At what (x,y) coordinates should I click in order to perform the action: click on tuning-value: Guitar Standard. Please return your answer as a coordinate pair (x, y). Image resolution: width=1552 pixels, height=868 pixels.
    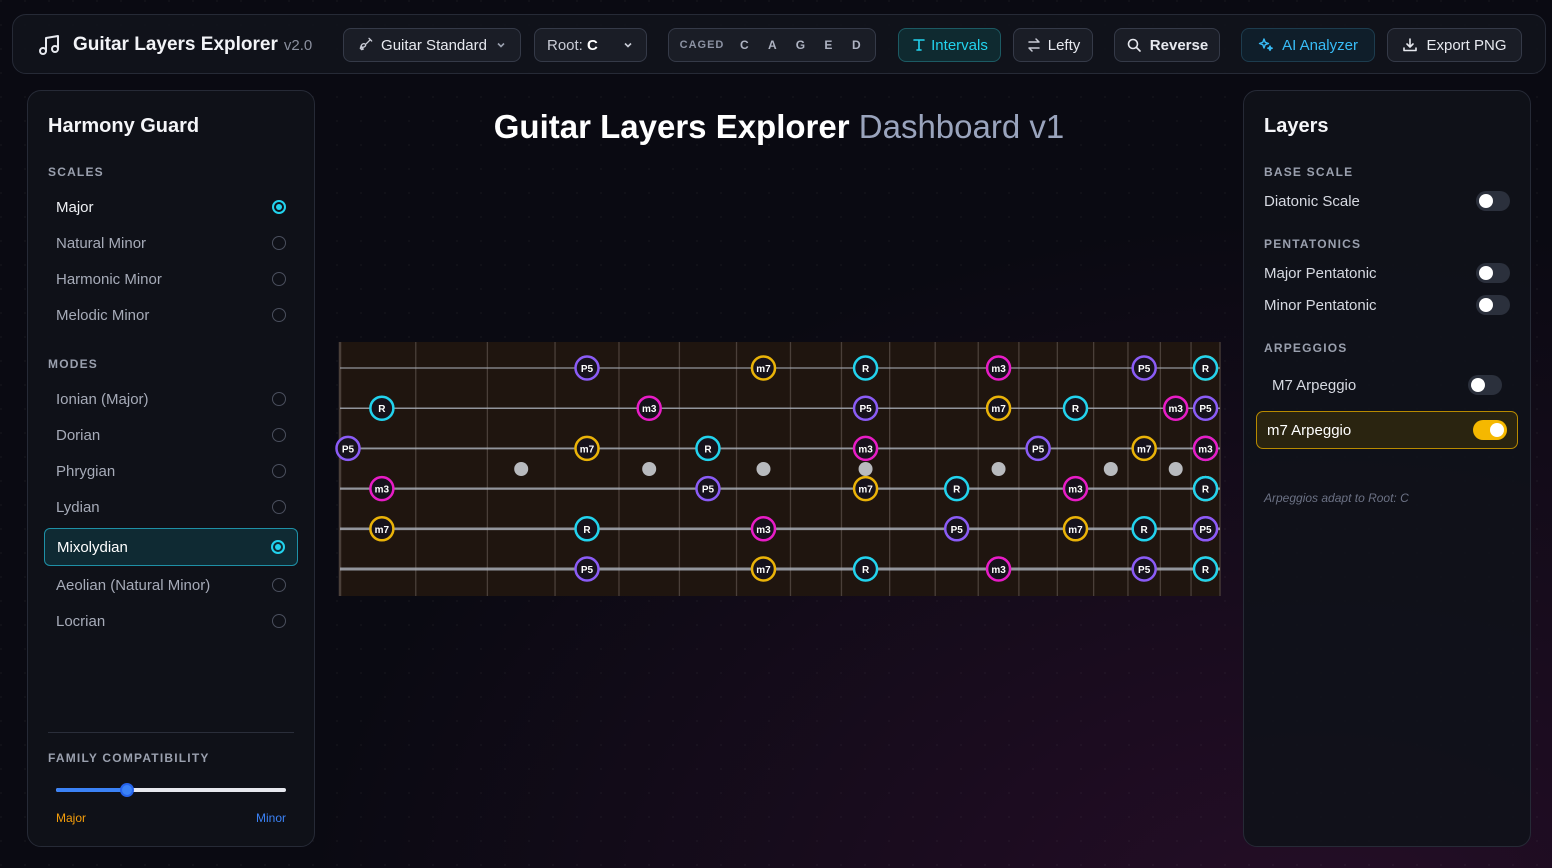
    Looking at the image, I should click on (434, 45).